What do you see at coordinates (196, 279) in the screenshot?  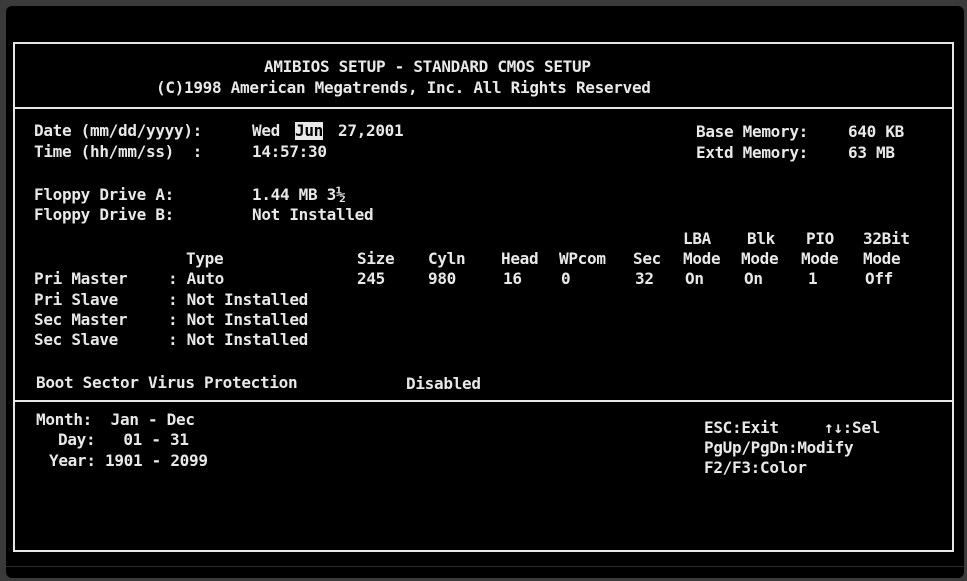 I see `pri-master-type: : Auto` at bounding box center [196, 279].